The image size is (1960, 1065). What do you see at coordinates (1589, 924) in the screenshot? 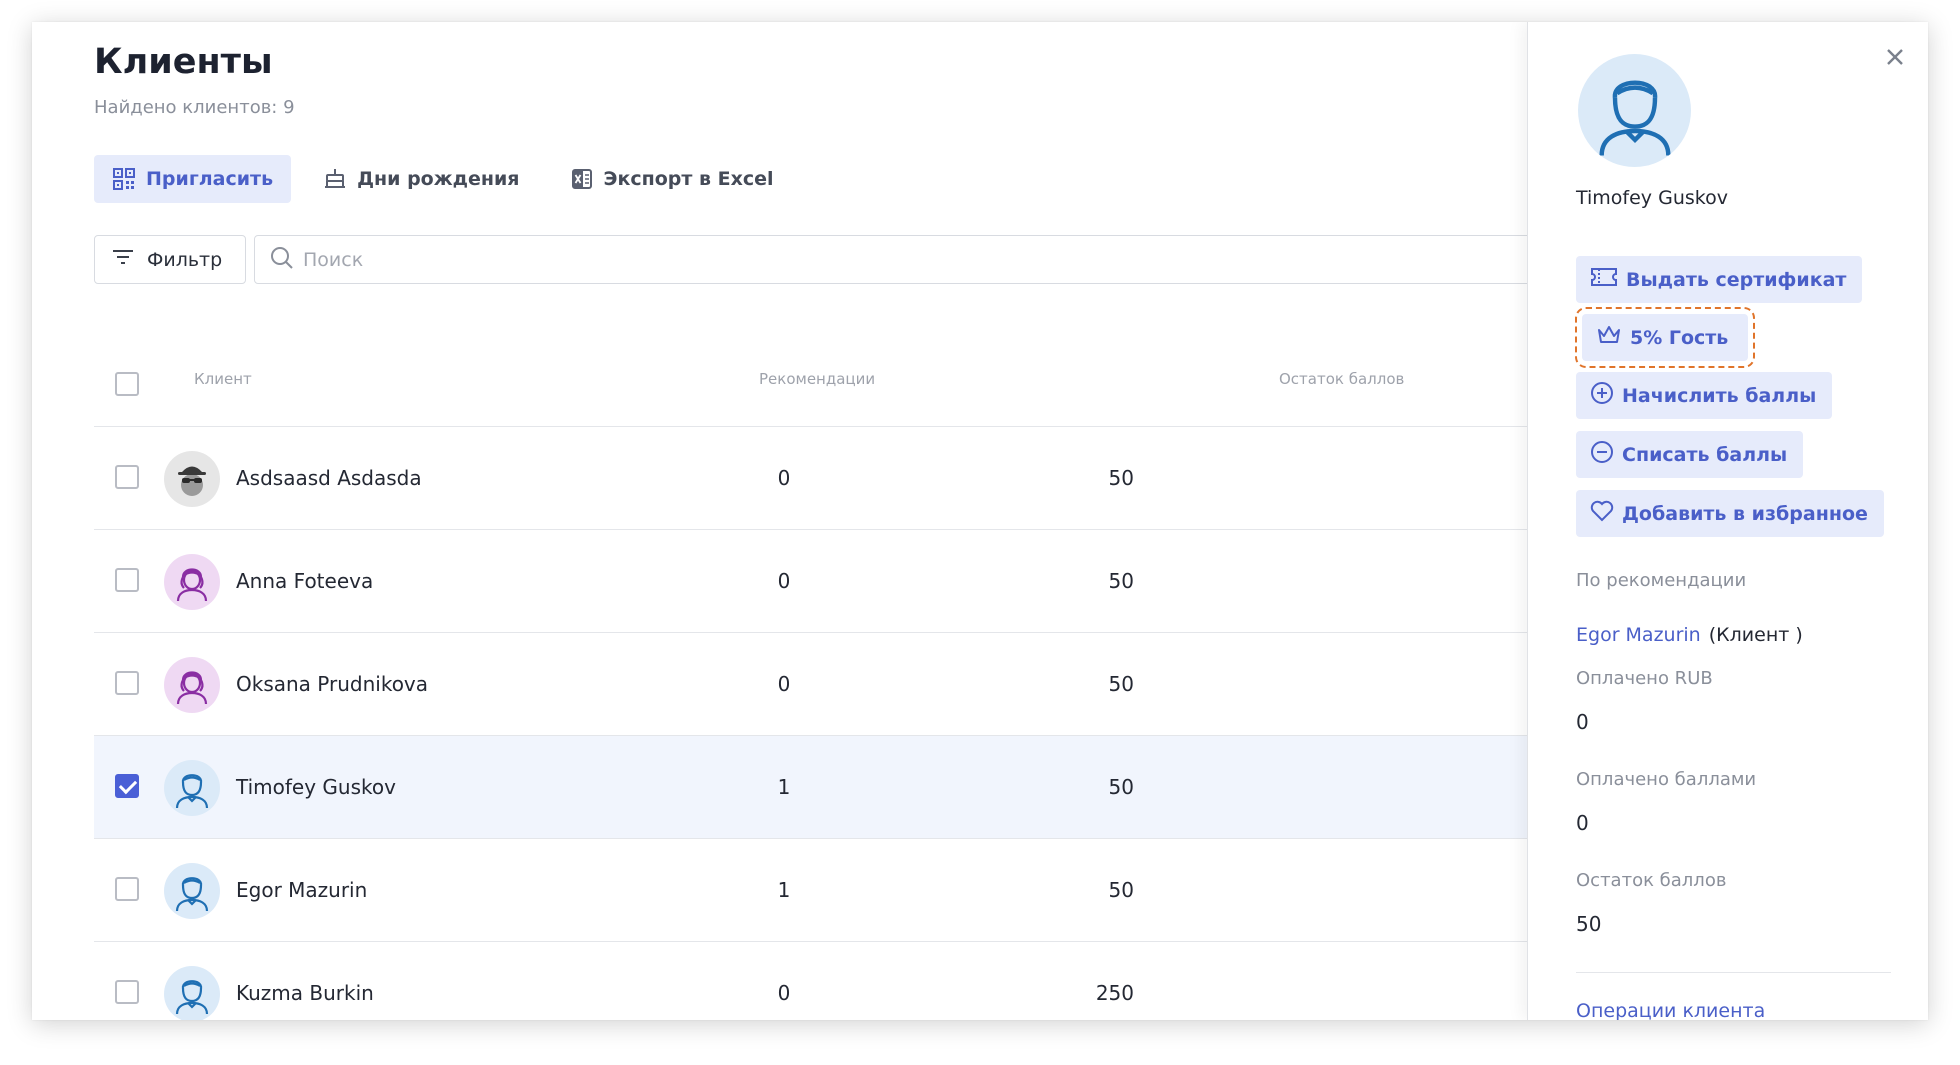
I see `balance-value: 50` at bounding box center [1589, 924].